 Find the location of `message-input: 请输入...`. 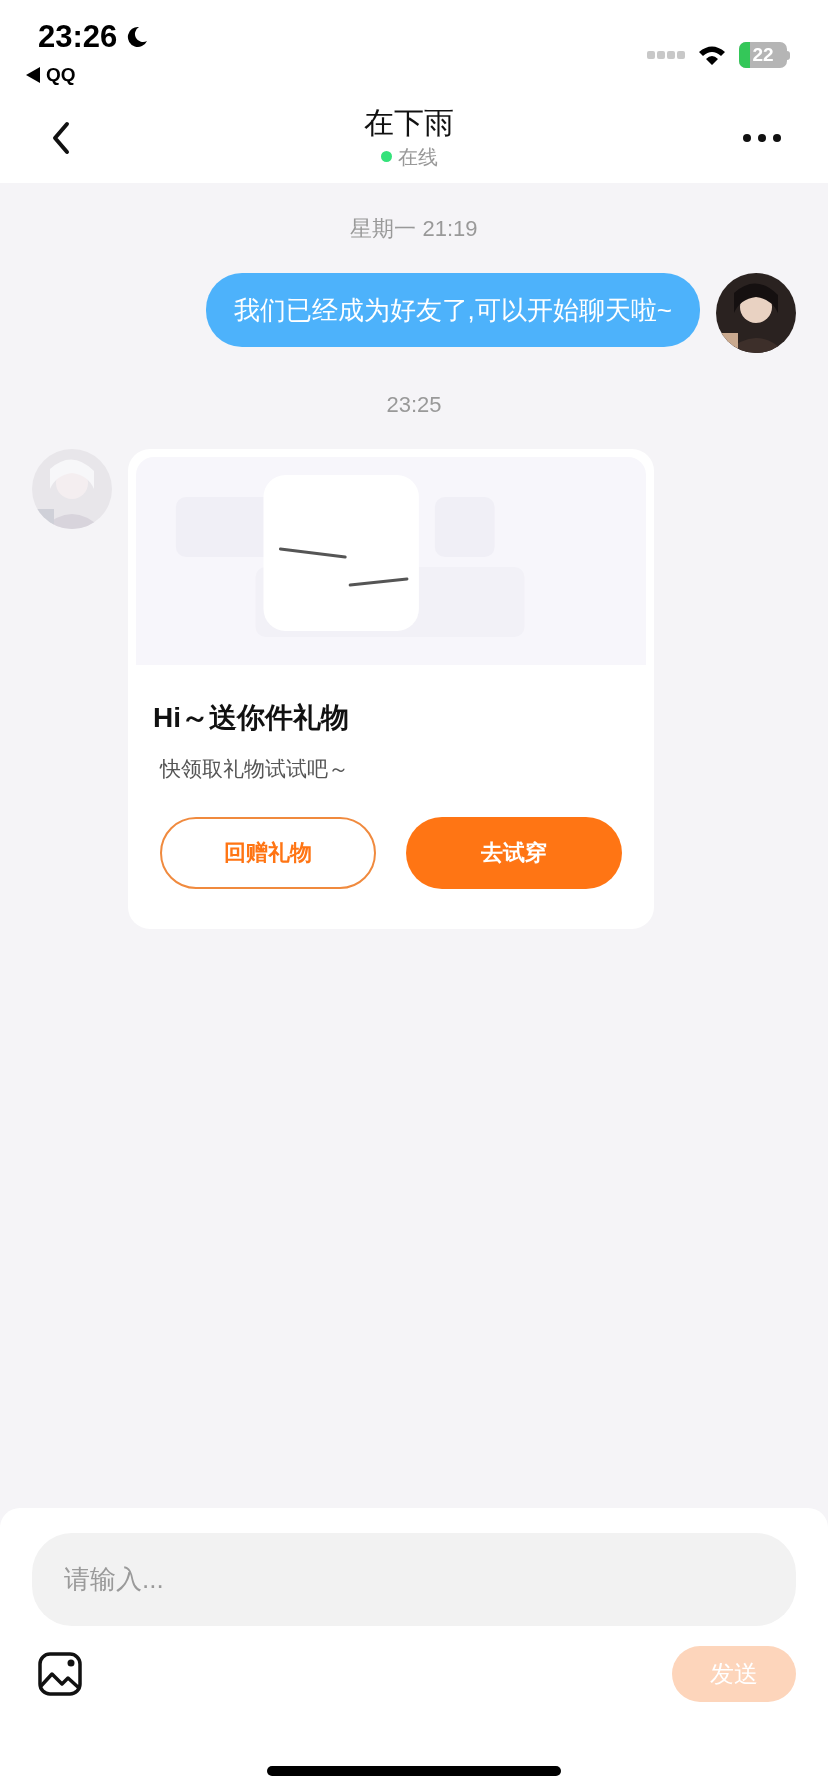

message-input: 请输入... is located at coordinates (414, 1579).